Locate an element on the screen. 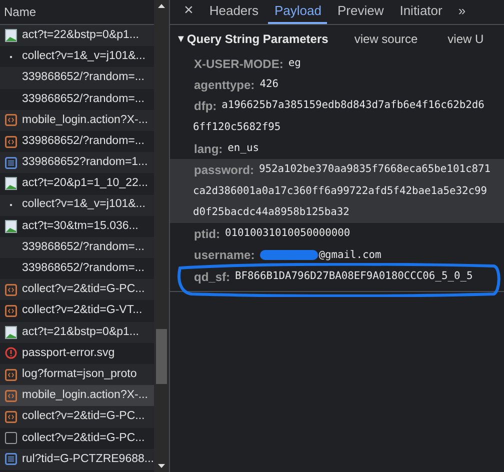 The image size is (504, 472). tab: Payload is located at coordinates (298, 12).